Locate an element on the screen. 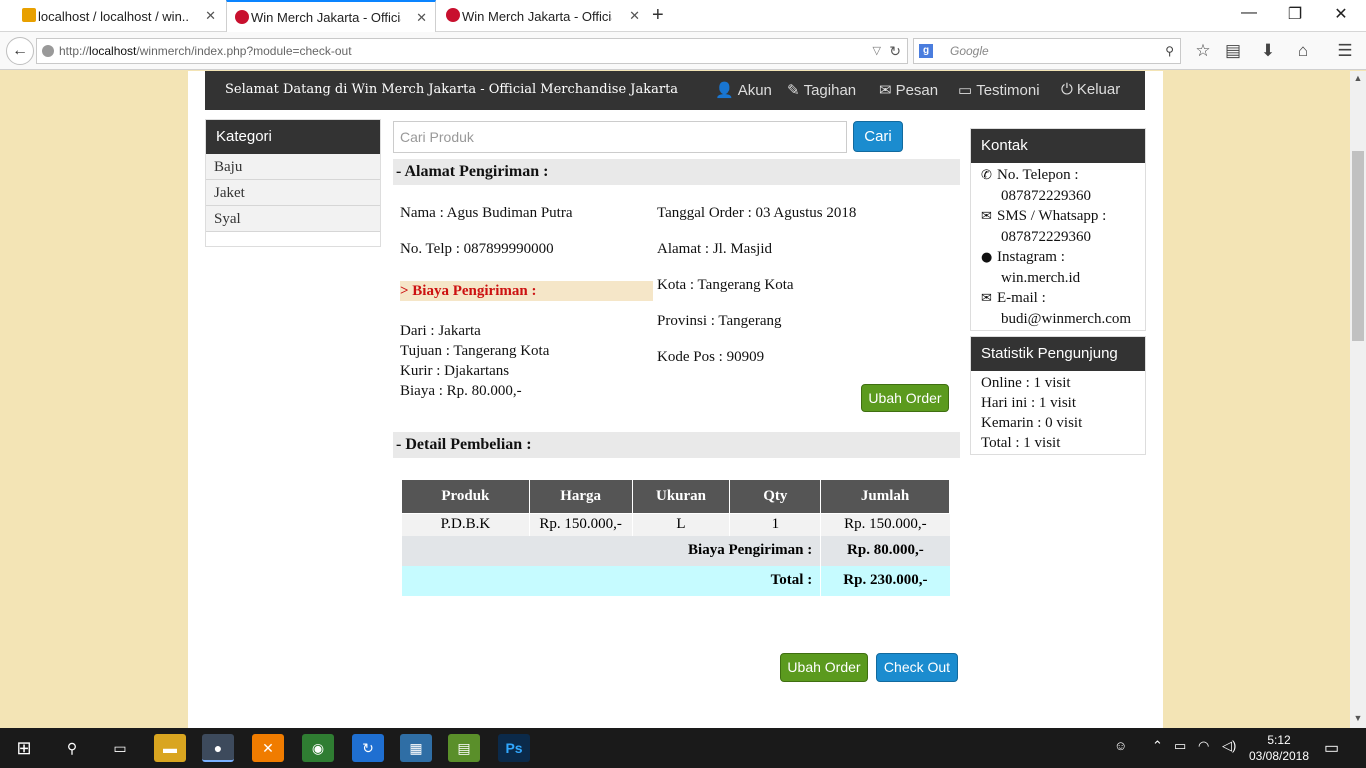  nav-testimoni: ▭ Testimoni is located at coordinates (999, 90).